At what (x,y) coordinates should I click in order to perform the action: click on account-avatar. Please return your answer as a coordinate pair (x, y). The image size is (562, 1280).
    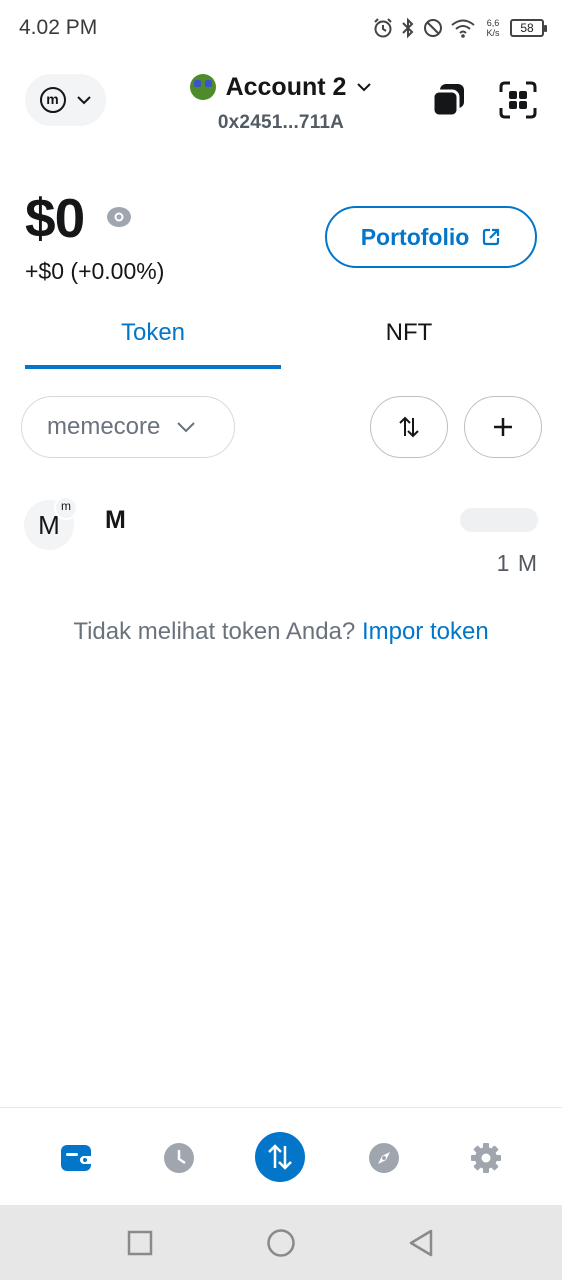
    Looking at the image, I should click on (202, 87).